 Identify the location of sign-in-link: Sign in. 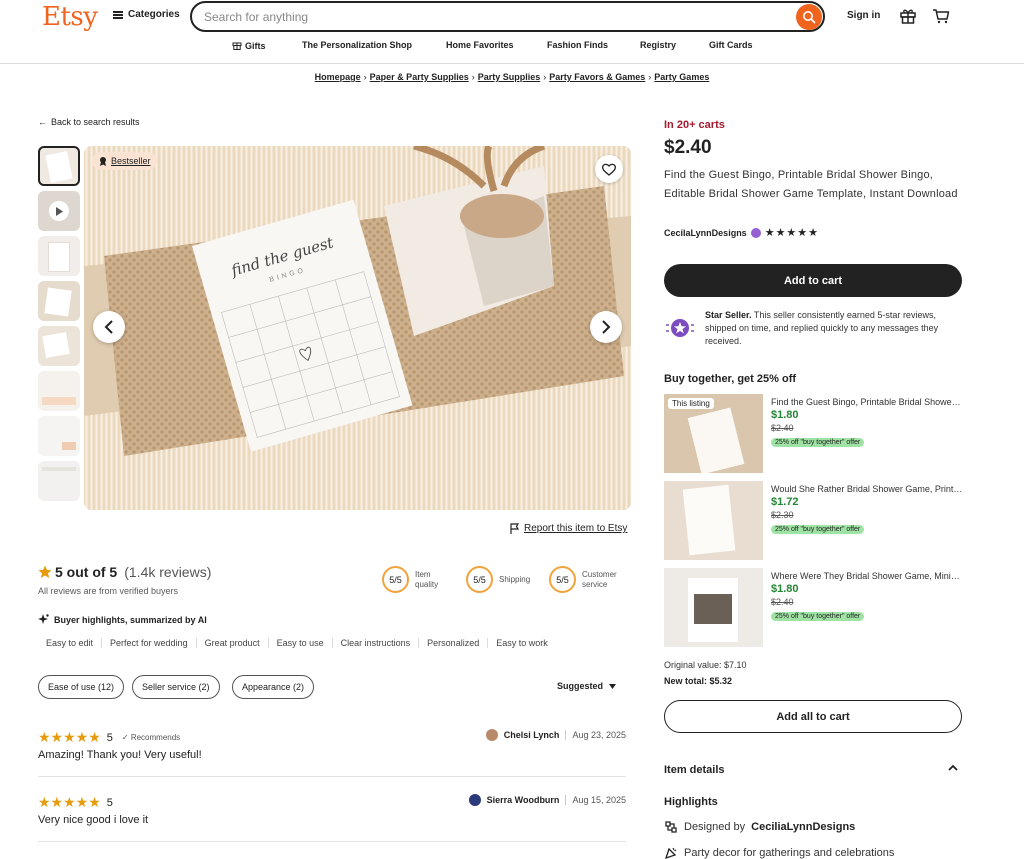
(863, 15).